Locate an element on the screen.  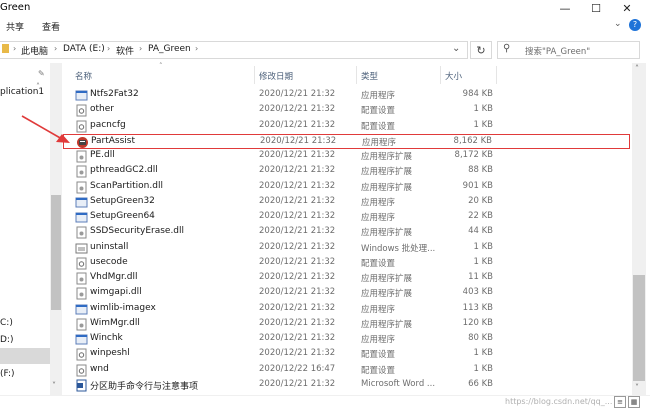
file-list-scrollbar-thumb is located at coordinates (639, 328).